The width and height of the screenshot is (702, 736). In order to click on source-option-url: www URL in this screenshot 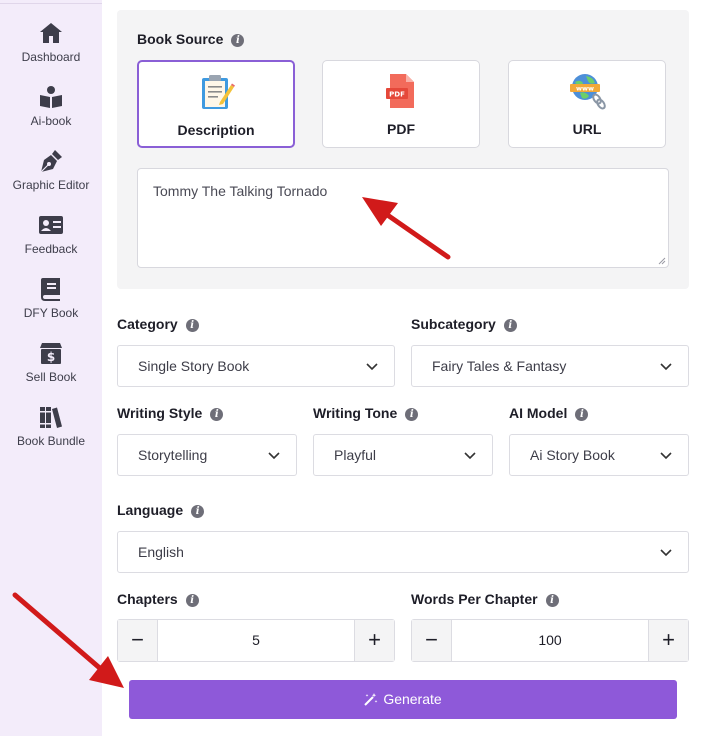, I will do `click(587, 104)`.